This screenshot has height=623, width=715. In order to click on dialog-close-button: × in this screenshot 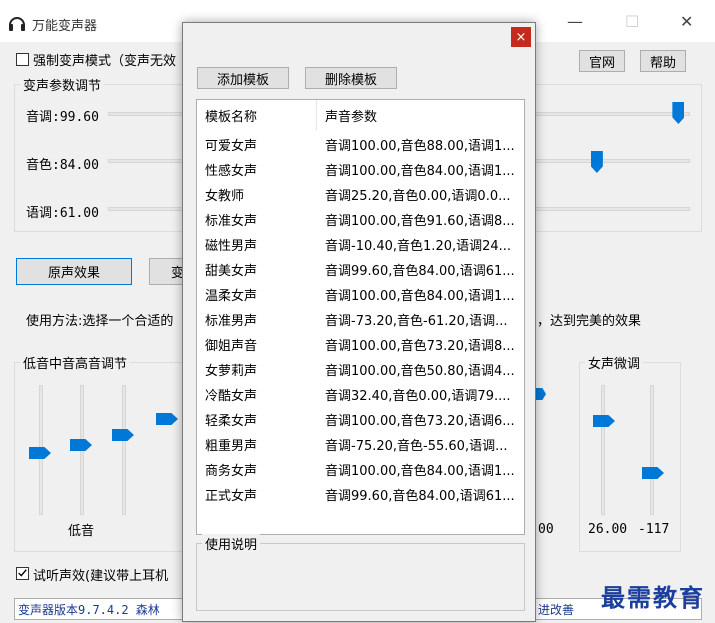, I will do `click(521, 37)`.